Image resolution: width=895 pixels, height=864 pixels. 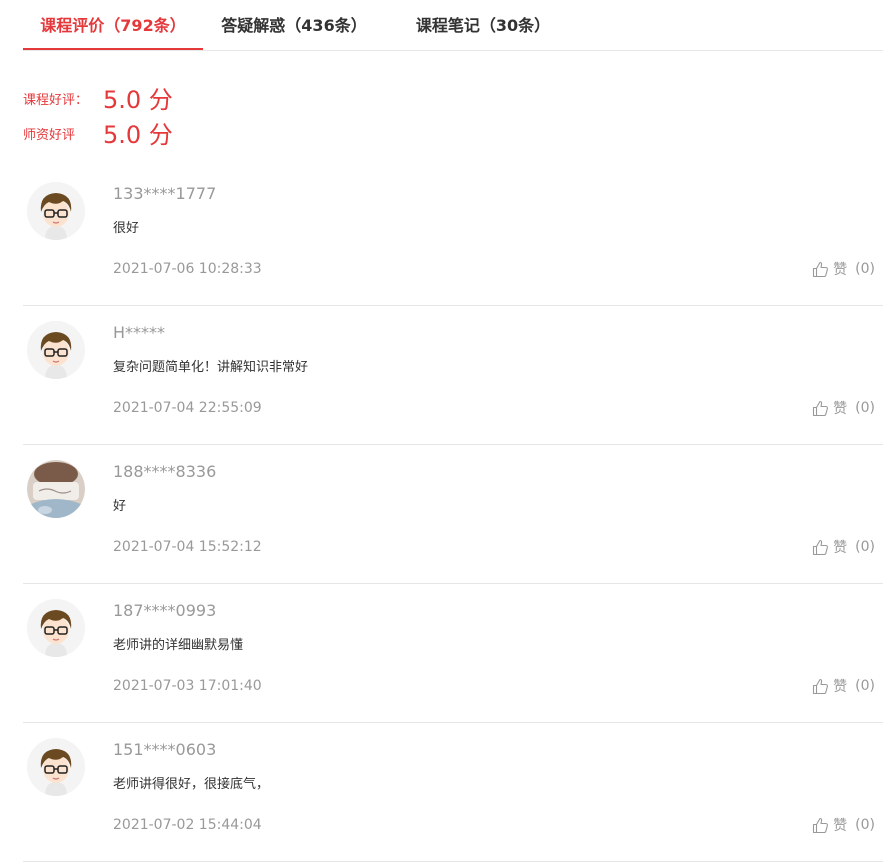 What do you see at coordinates (165, 749) in the screenshot?
I see `comment-username: 151****0603` at bounding box center [165, 749].